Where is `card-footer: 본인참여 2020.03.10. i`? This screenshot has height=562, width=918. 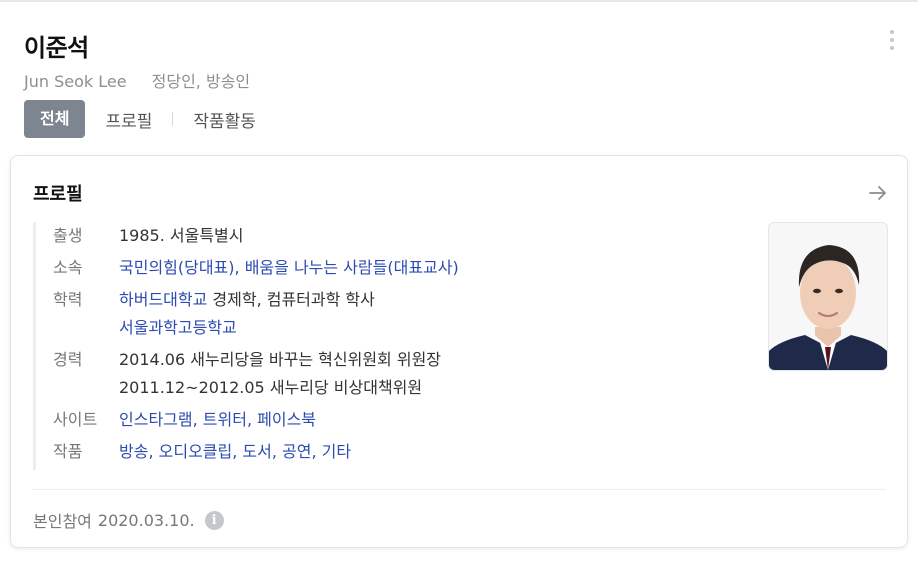
card-footer: 본인참여 2020.03.10. i is located at coordinates (128, 520).